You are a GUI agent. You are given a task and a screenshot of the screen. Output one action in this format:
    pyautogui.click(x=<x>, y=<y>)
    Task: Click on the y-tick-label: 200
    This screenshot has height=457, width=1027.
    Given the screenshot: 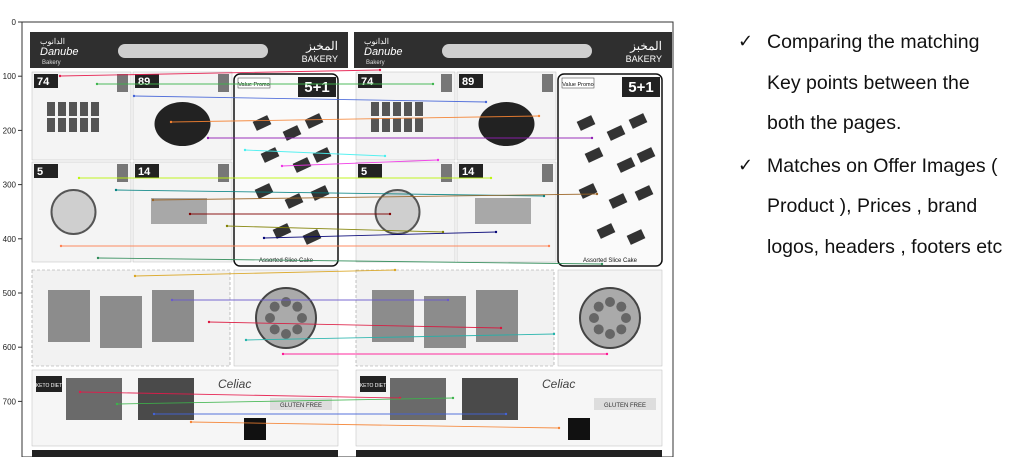 What is the action you would take?
    pyautogui.click(x=10, y=130)
    